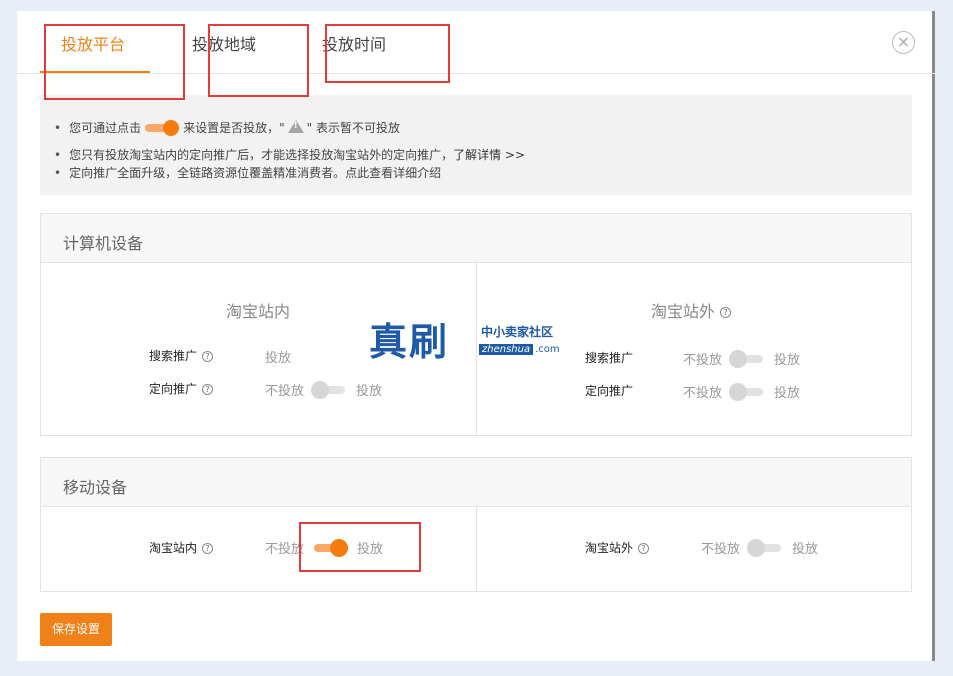  What do you see at coordinates (353, 128) in the screenshot?
I see `notice-line-1-post: " 表示暂不可投放` at bounding box center [353, 128].